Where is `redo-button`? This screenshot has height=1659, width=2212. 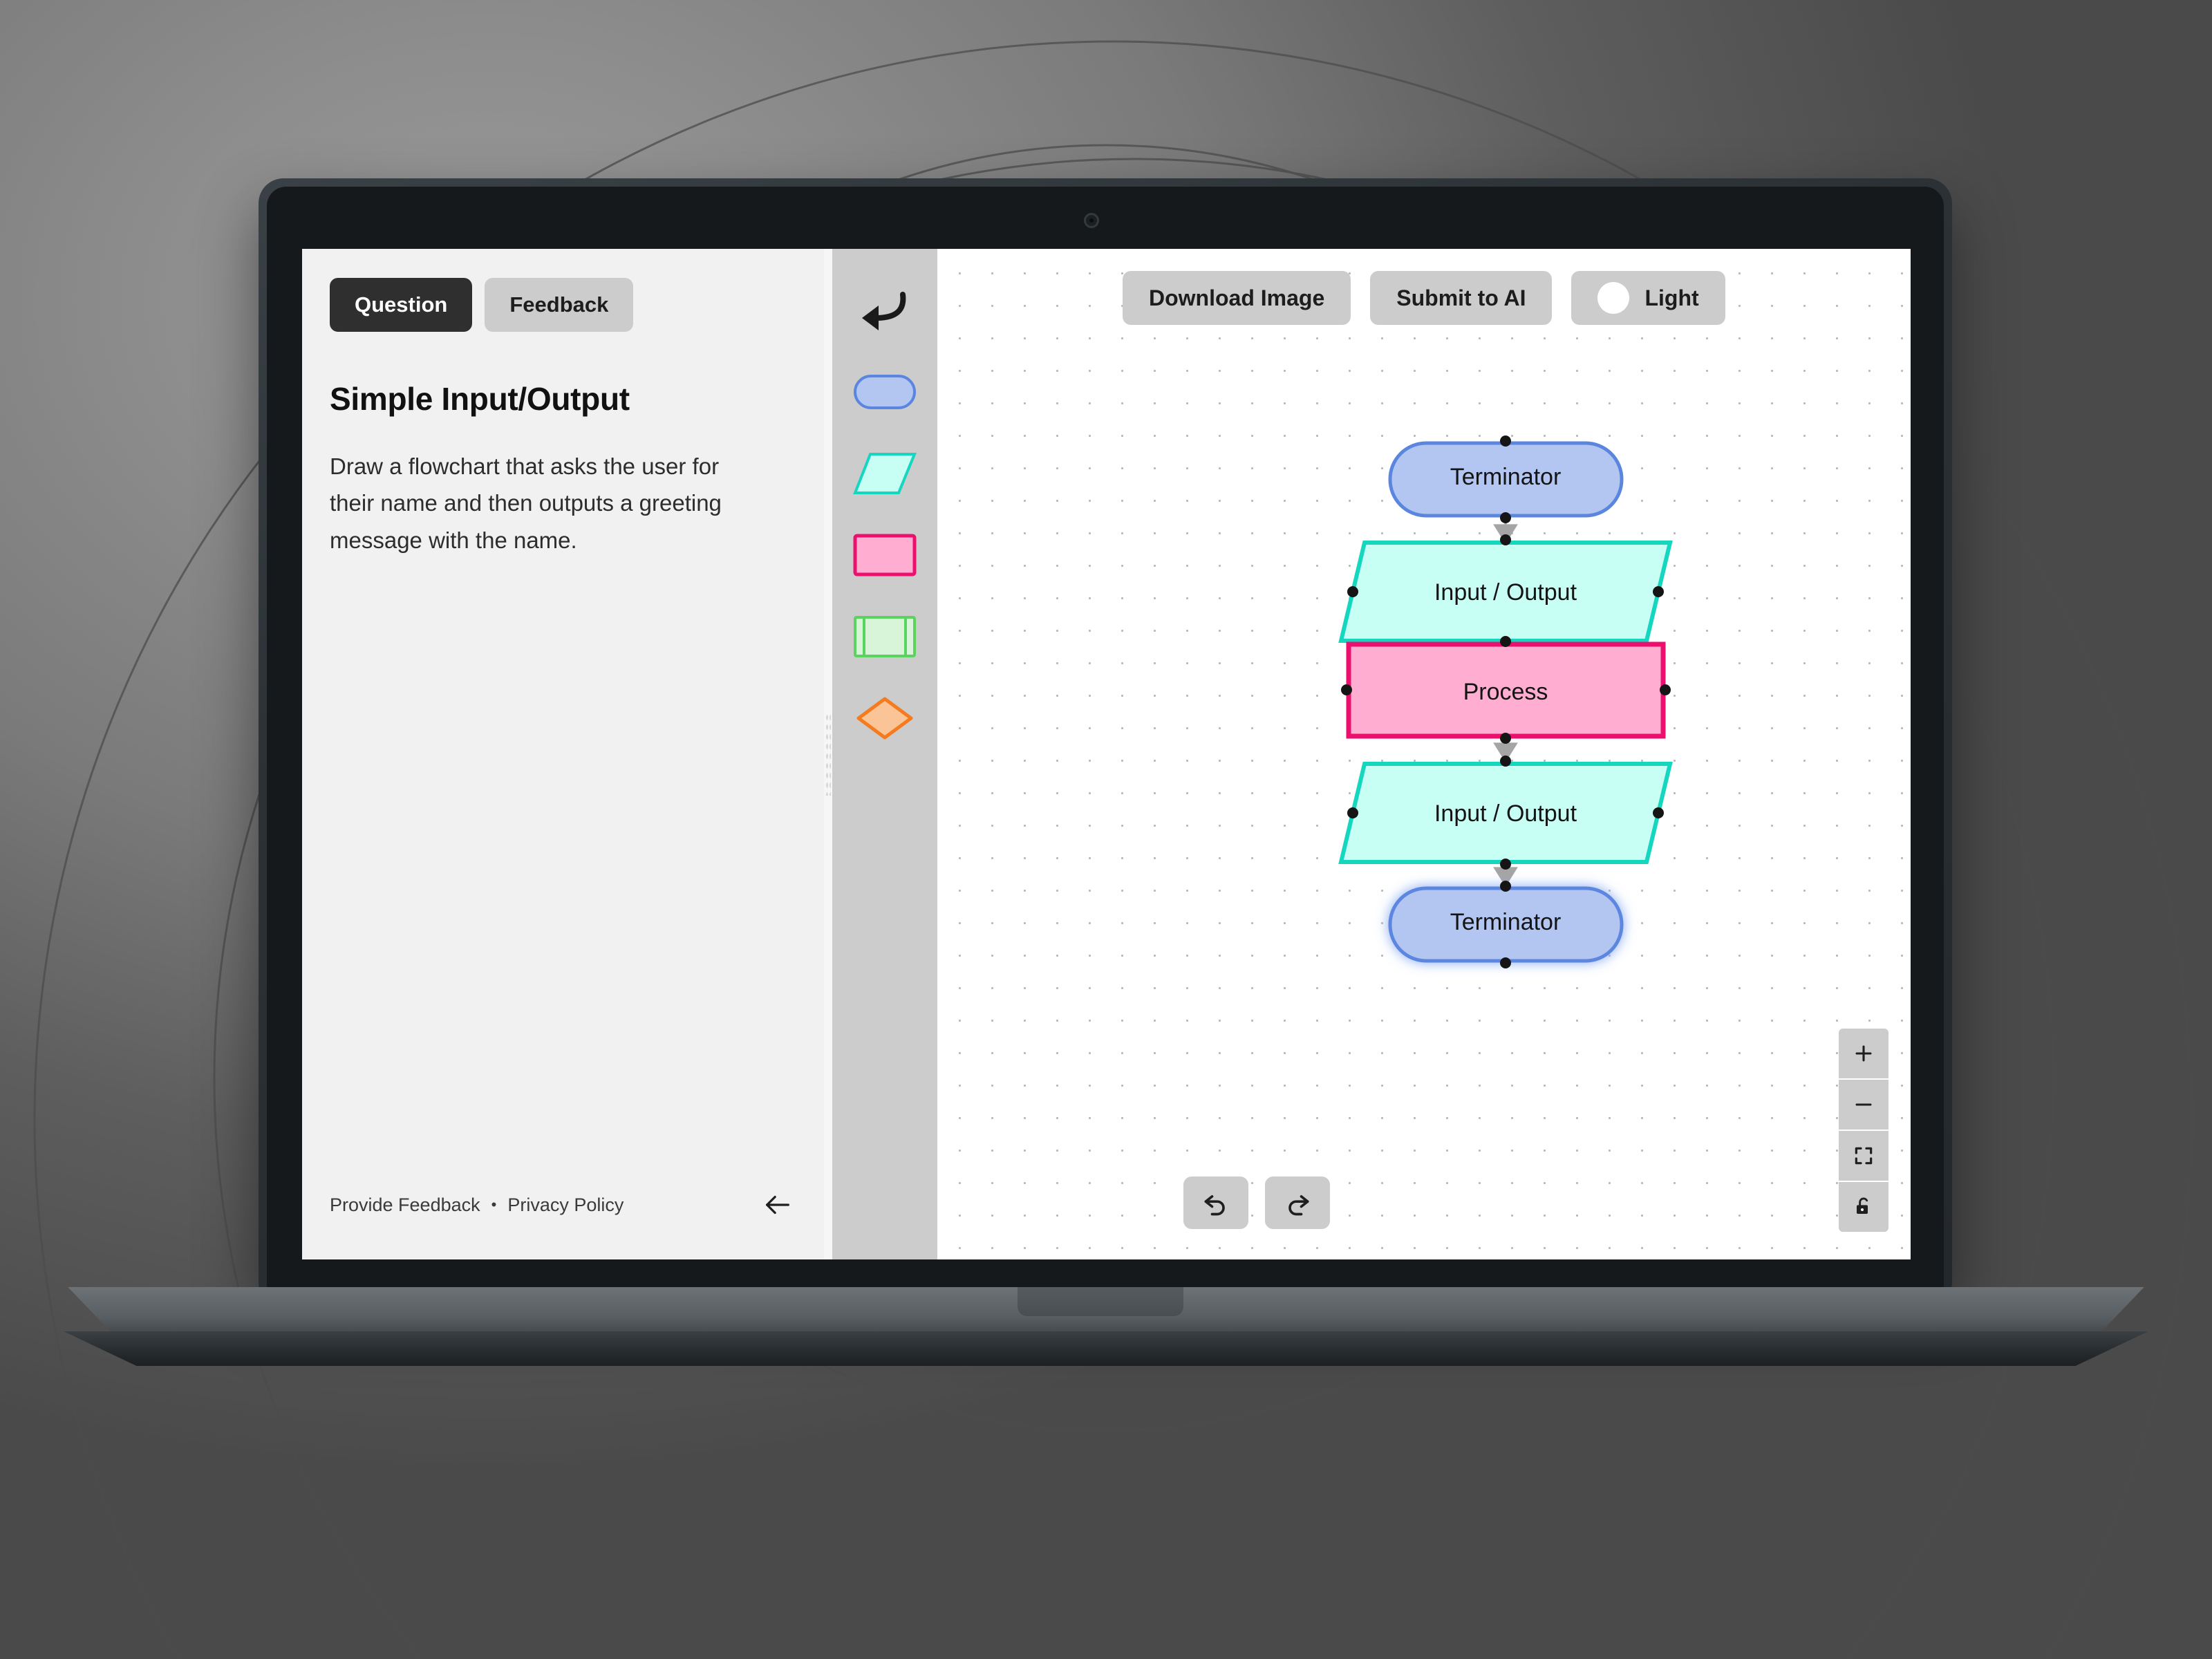
redo-button is located at coordinates (1297, 1203).